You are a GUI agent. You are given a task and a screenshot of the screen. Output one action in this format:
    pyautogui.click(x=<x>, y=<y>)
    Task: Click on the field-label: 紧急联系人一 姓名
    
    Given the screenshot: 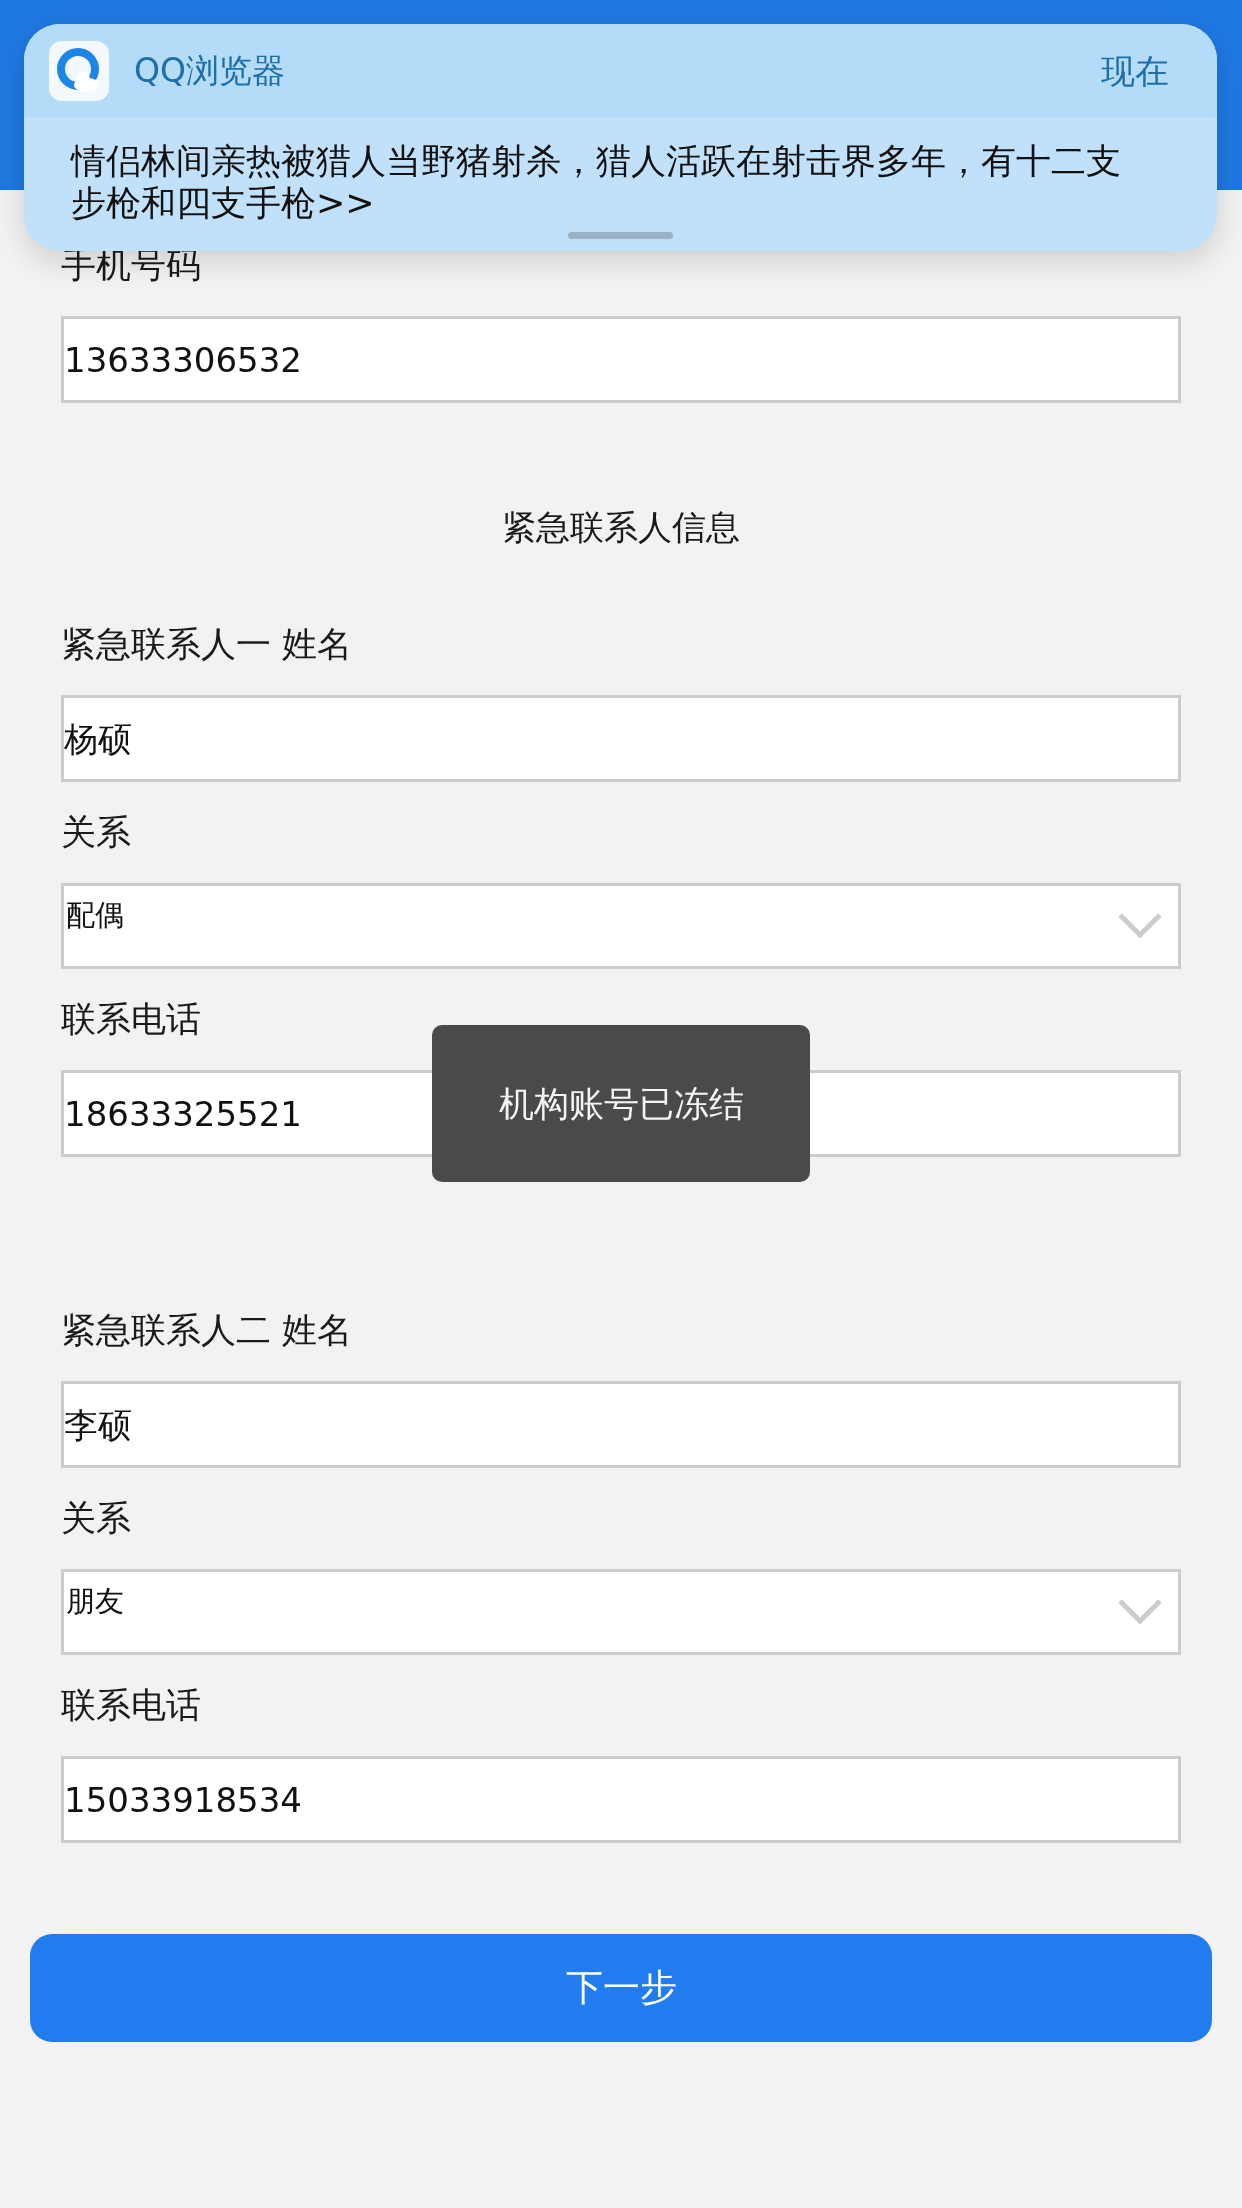 What is the action you would take?
    pyautogui.click(x=207, y=644)
    